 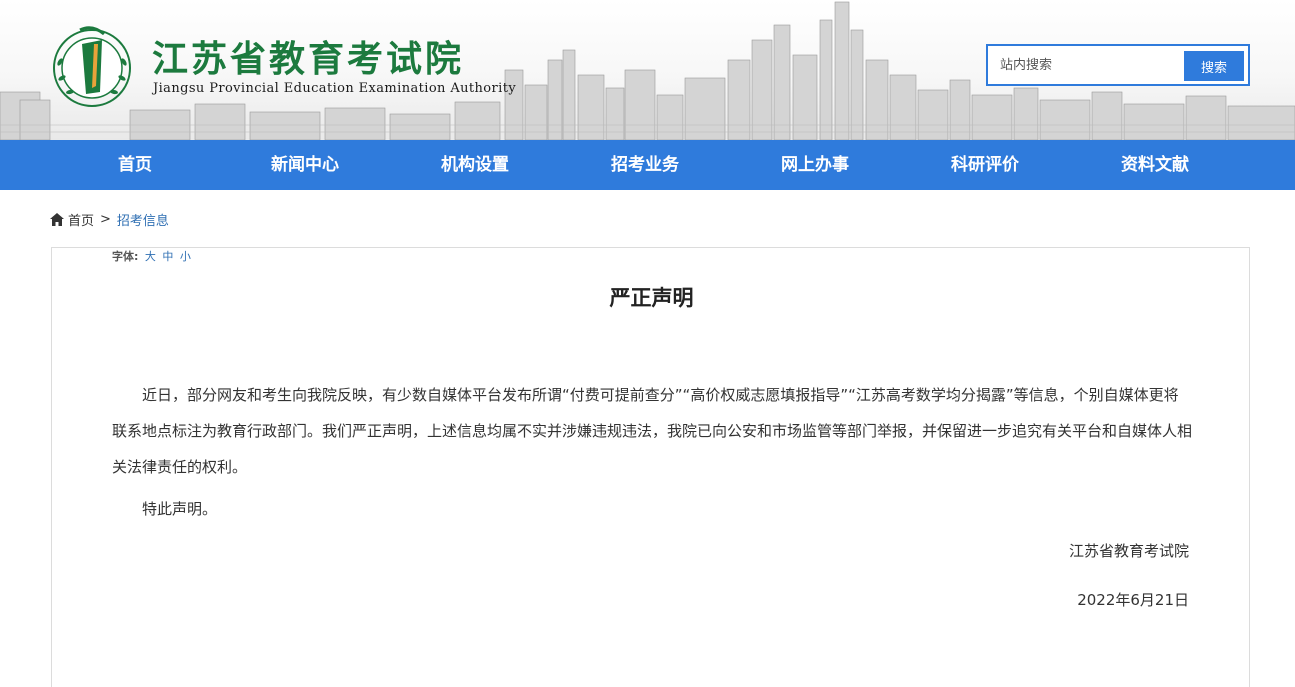 What do you see at coordinates (645, 165) in the screenshot?
I see `nav-item-admission: 招考业务` at bounding box center [645, 165].